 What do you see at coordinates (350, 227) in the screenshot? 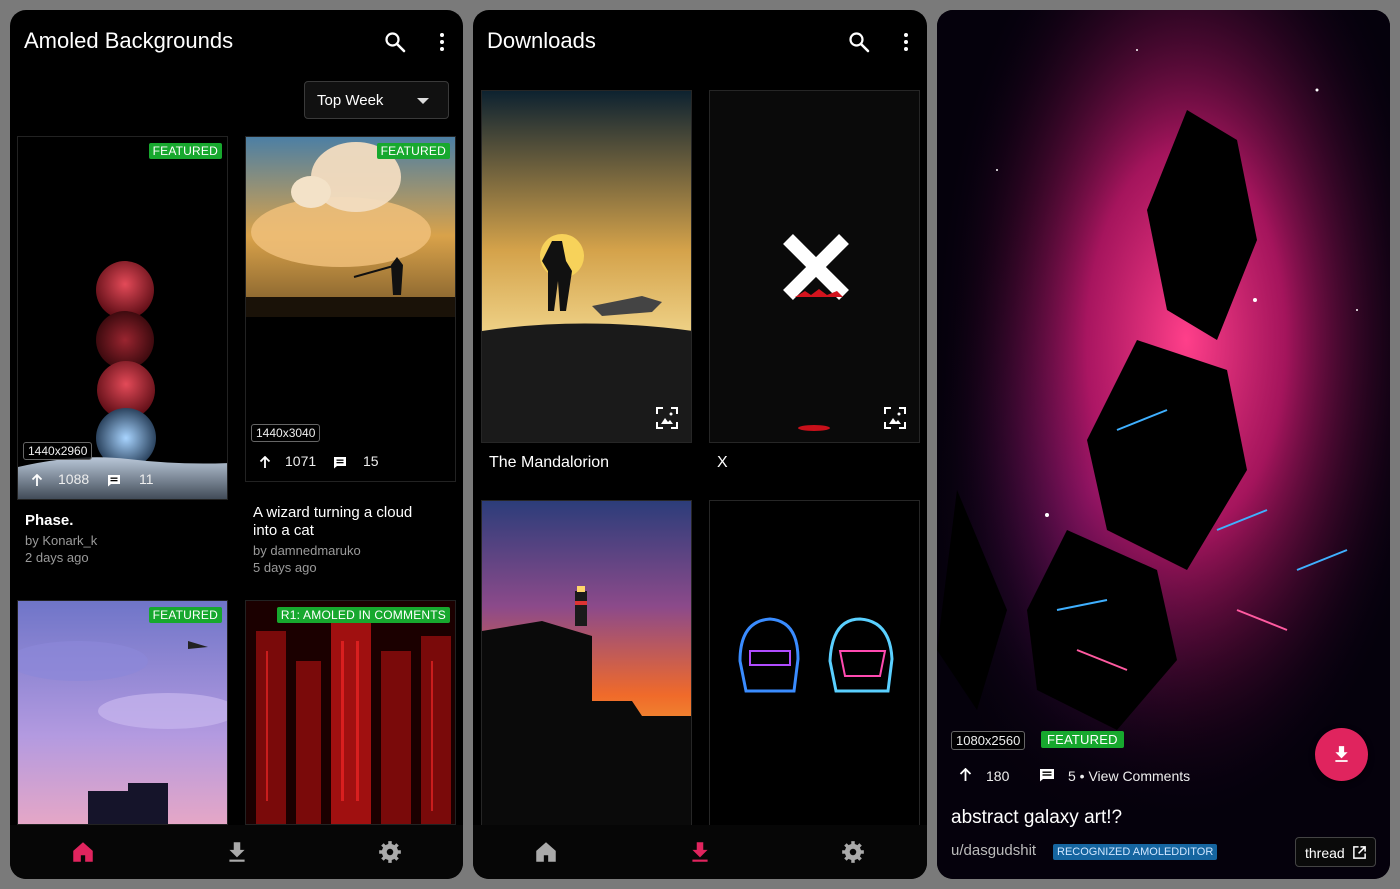
I see `wizard-artwork` at bounding box center [350, 227].